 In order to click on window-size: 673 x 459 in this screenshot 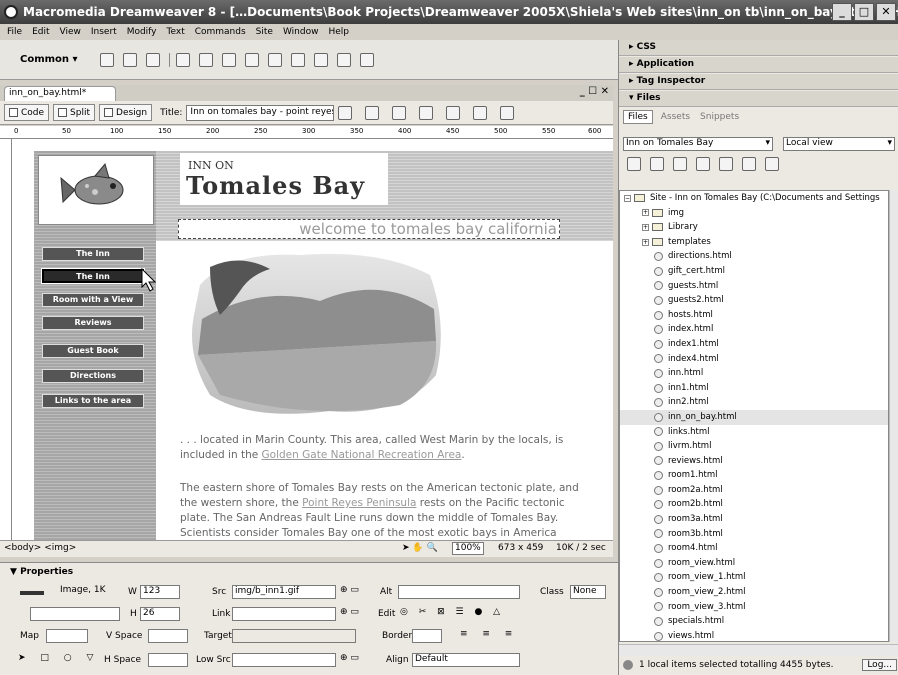, I will do `click(520, 548)`.